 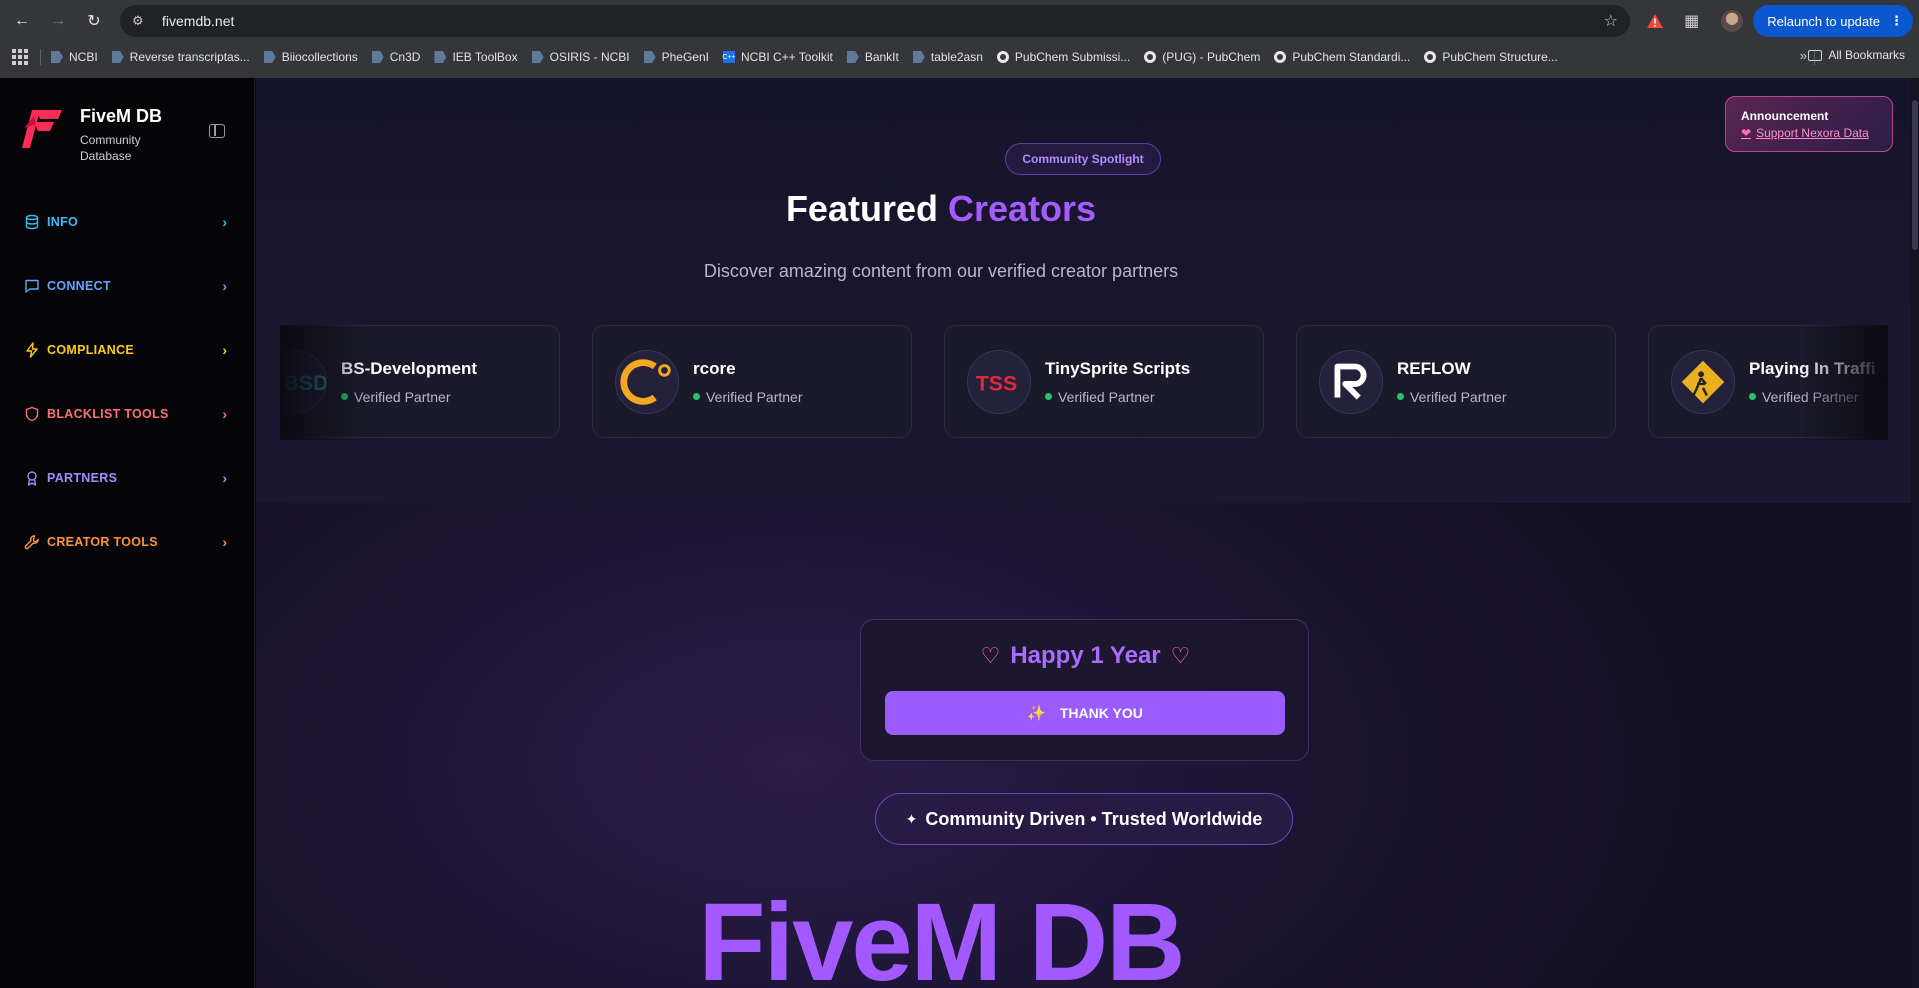 What do you see at coordinates (1022, 208) in the screenshot?
I see `featured-title-accent: Creators` at bounding box center [1022, 208].